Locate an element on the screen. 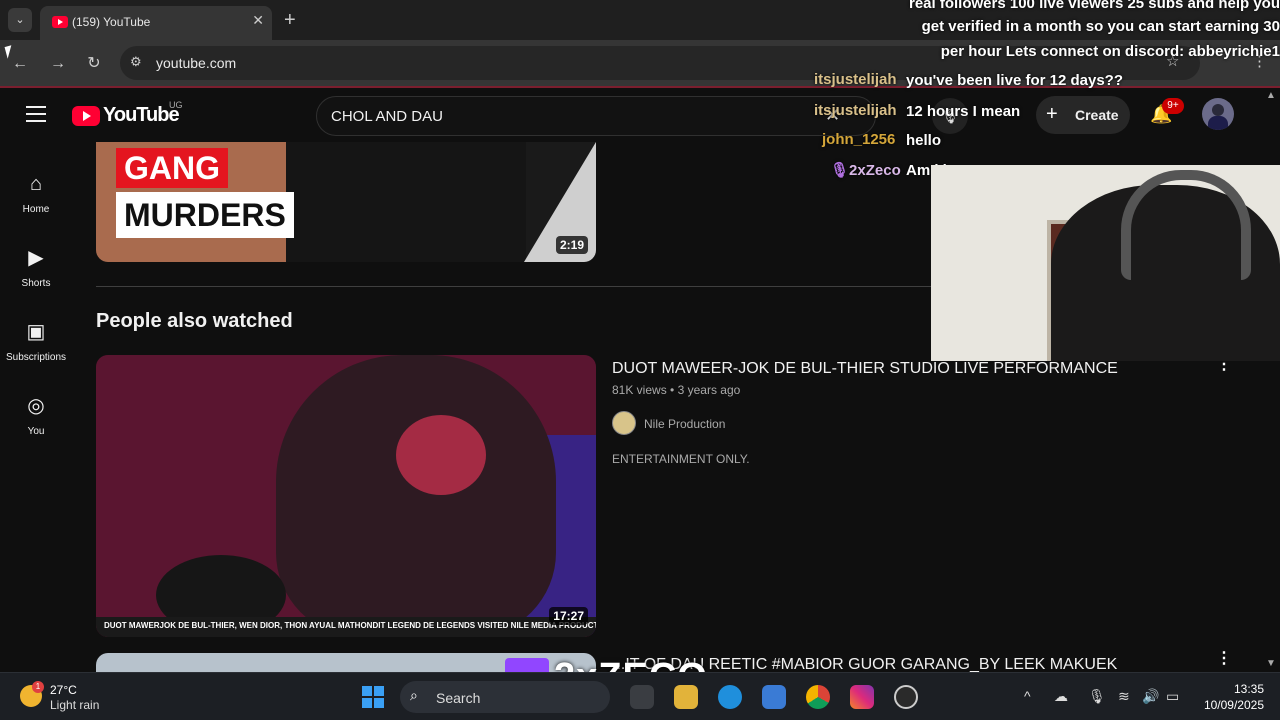 The width and height of the screenshot is (1280, 720). home-icon: ⌂ is located at coordinates (36, 184).